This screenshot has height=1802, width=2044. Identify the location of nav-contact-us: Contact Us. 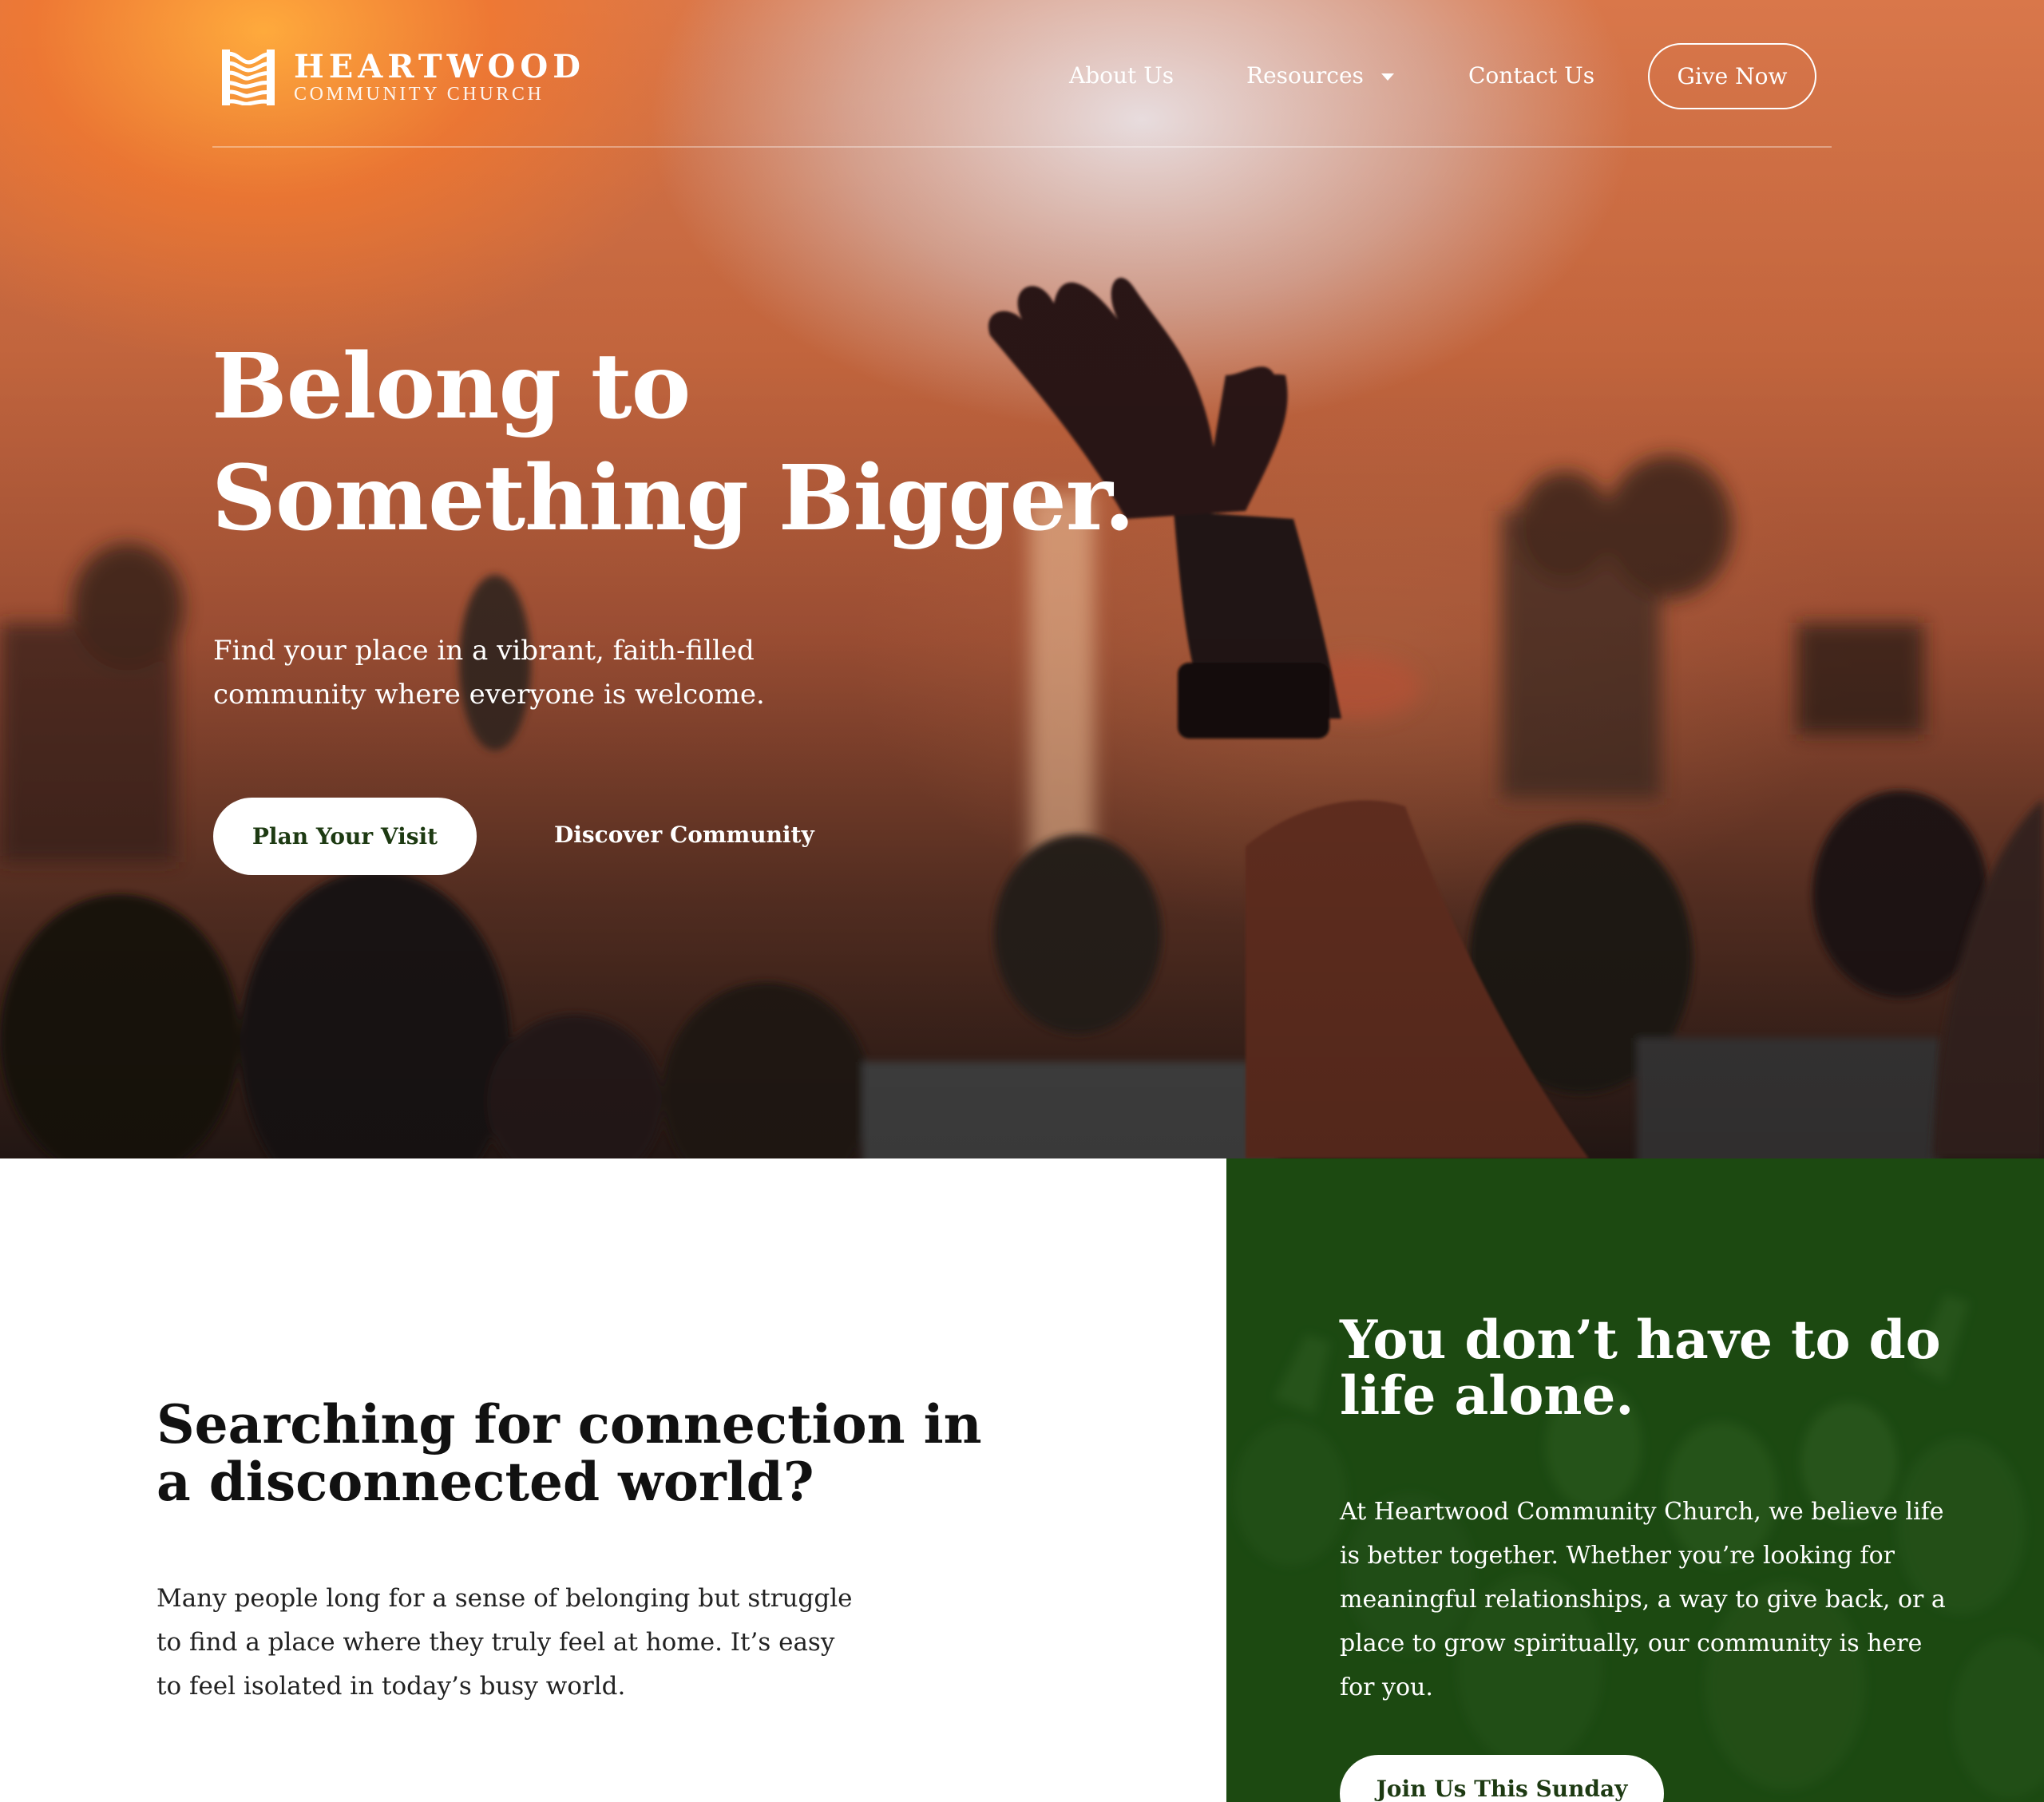
(1531, 76).